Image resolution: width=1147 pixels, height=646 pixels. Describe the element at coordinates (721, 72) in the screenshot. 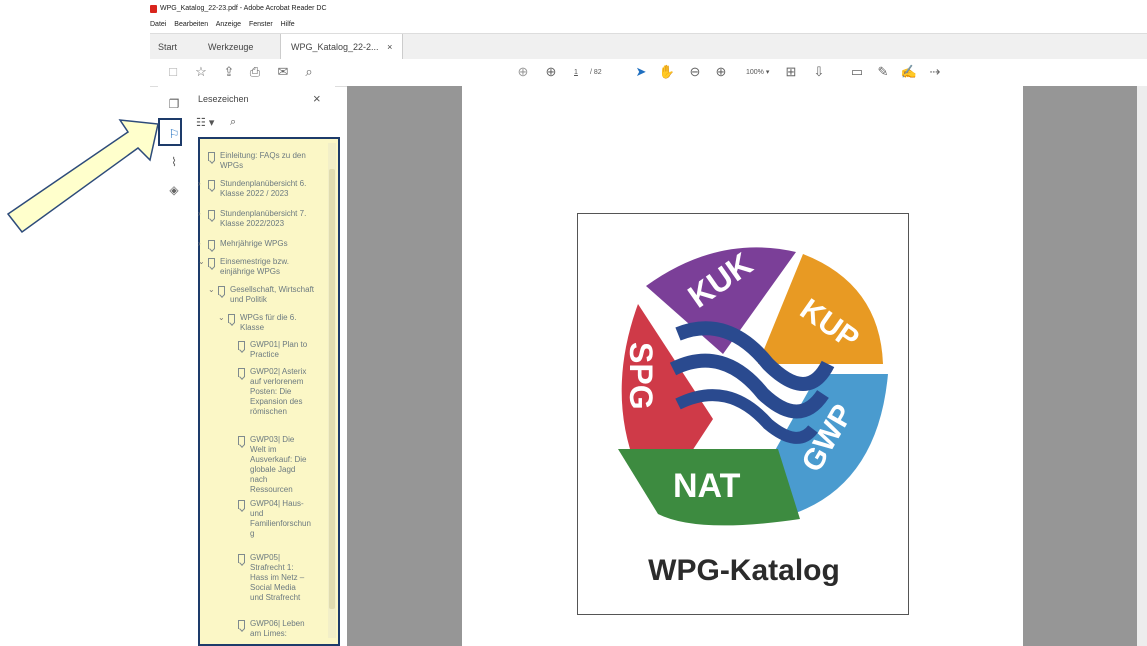

I see `zoom-in-icon: ⊕` at that location.